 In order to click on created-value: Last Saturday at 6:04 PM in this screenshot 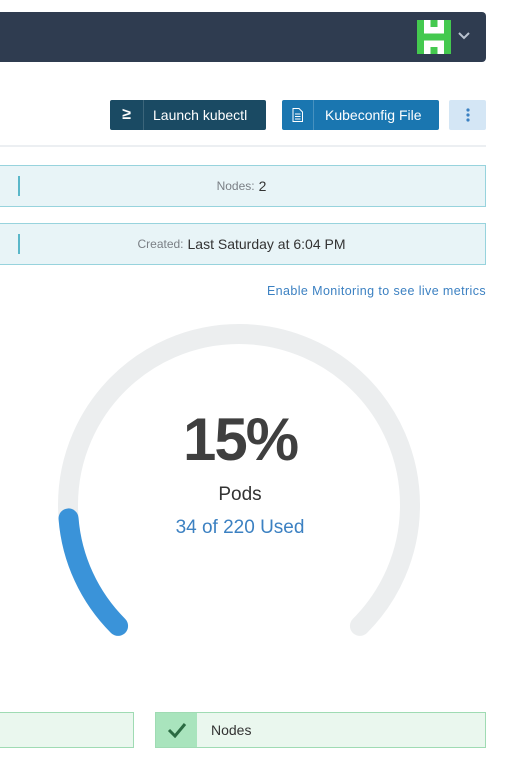, I will do `click(266, 244)`.